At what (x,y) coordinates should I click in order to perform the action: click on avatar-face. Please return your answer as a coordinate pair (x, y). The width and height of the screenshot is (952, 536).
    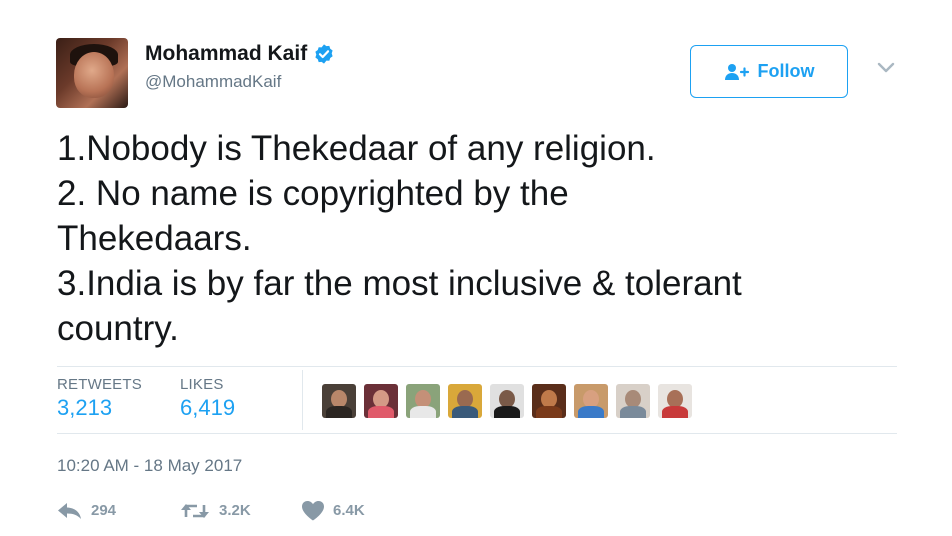
    Looking at the image, I should click on (94, 75).